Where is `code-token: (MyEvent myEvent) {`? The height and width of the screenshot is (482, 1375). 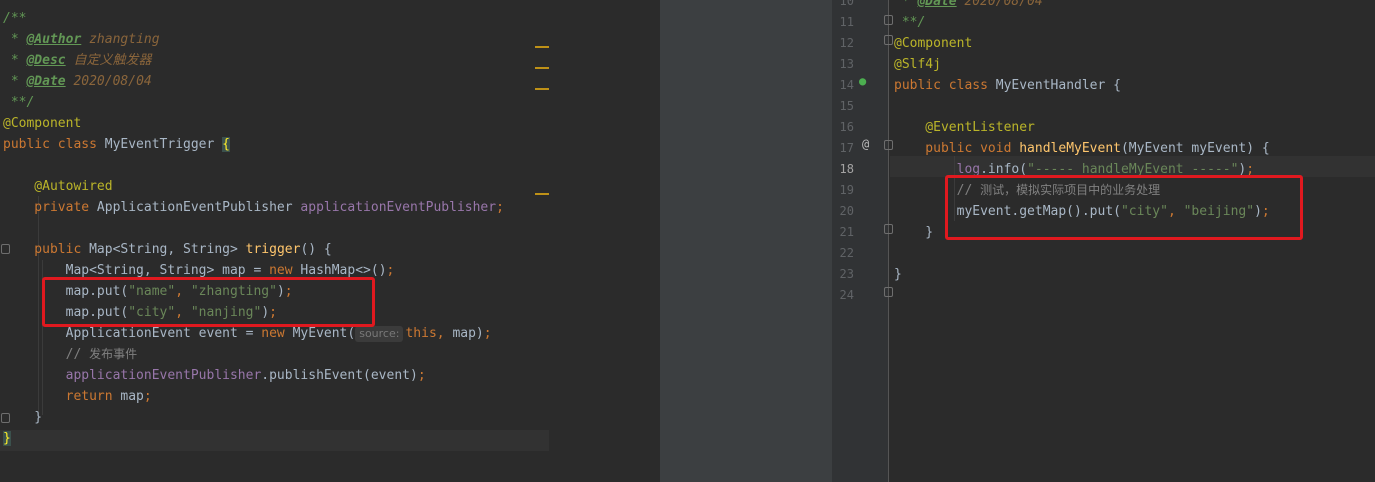 code-token: (MyEvent myEvent) { is located at coordinates (1195, 148).